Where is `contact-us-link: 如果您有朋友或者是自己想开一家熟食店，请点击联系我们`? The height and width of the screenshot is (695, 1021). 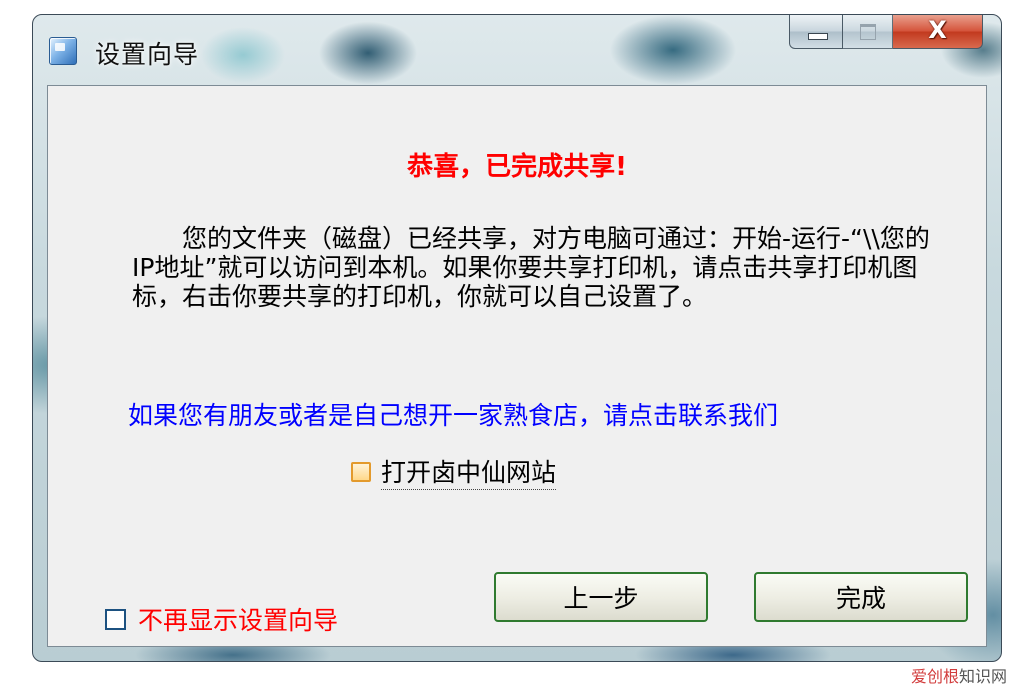 contact-us-link: 如果您有朋友或者是自己想开一家熟食店，请点击联系我们 is located at coordinates (538, 414).